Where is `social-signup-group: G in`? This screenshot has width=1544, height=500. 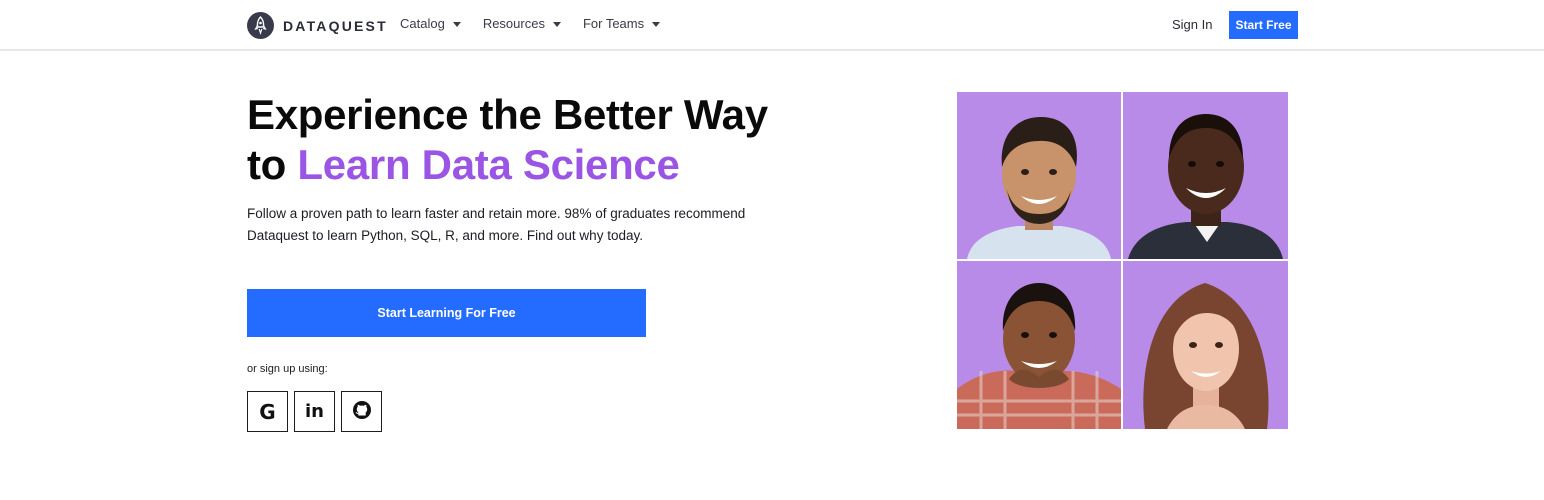 social-signup-group: G in is located at coordinates (314, 411).